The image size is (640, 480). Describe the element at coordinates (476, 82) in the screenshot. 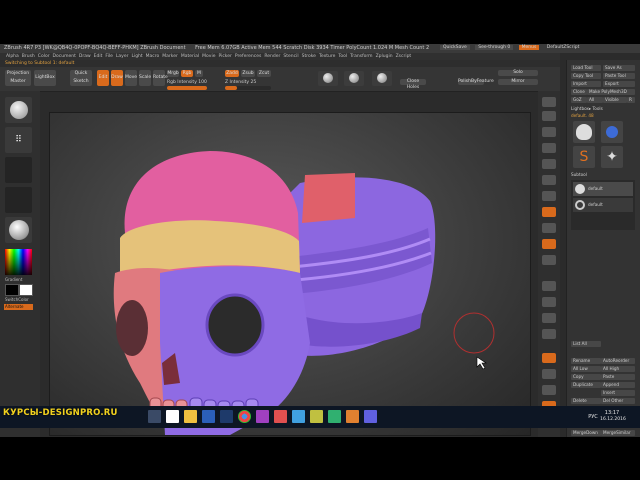

I see `polish-button: PolishByFeature` at that location.